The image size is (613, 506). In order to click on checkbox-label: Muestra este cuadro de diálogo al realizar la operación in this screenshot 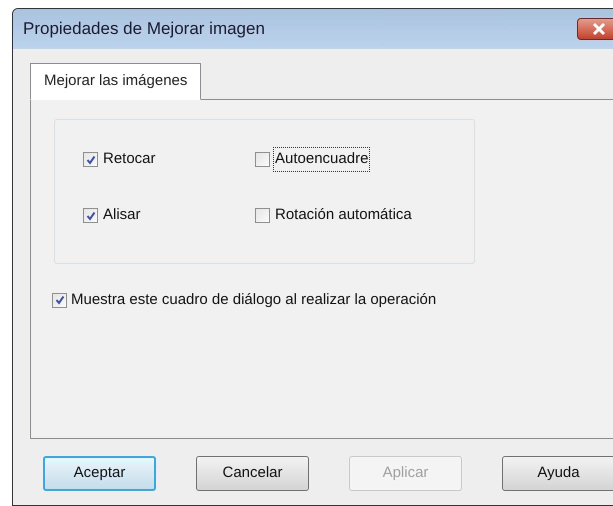, I will do `click(253, 300)`.